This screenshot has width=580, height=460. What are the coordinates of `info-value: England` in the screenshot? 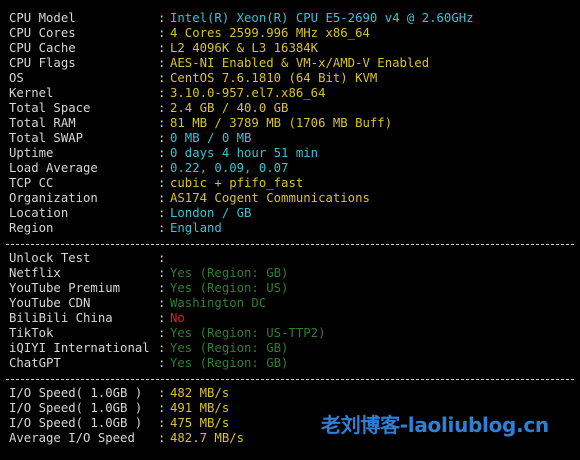 It's located at (196, 228).